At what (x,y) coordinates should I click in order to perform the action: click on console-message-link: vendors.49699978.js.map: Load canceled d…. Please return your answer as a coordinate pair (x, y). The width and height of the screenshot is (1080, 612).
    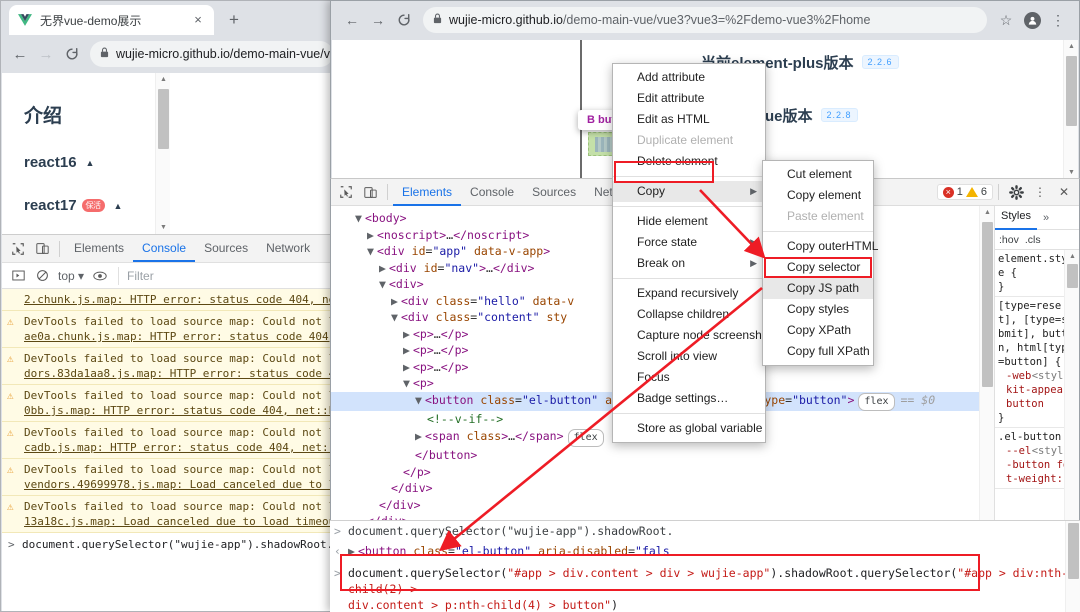
    Looking at the image, I should click on (181, 484).